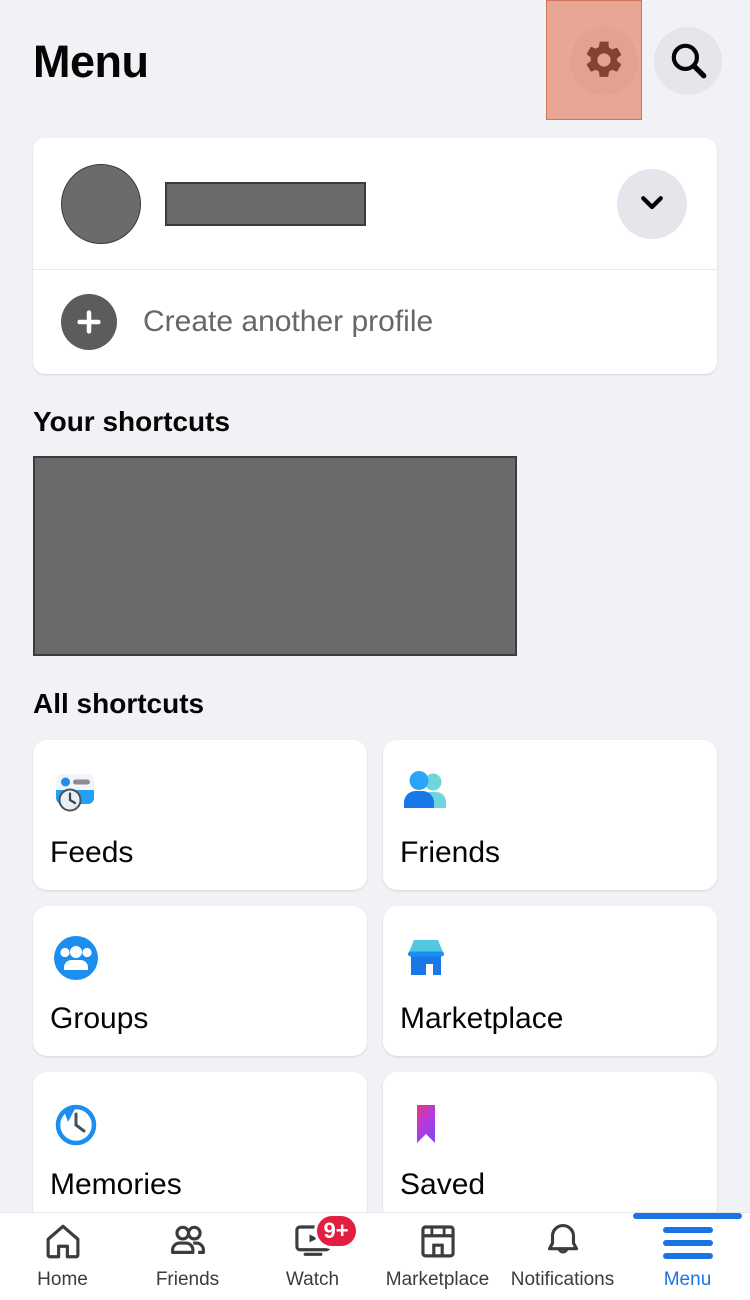 Image resolution: width=750 pixels, height=1300 pixels. I want to click on page-header: Menu, so click(375, 61).